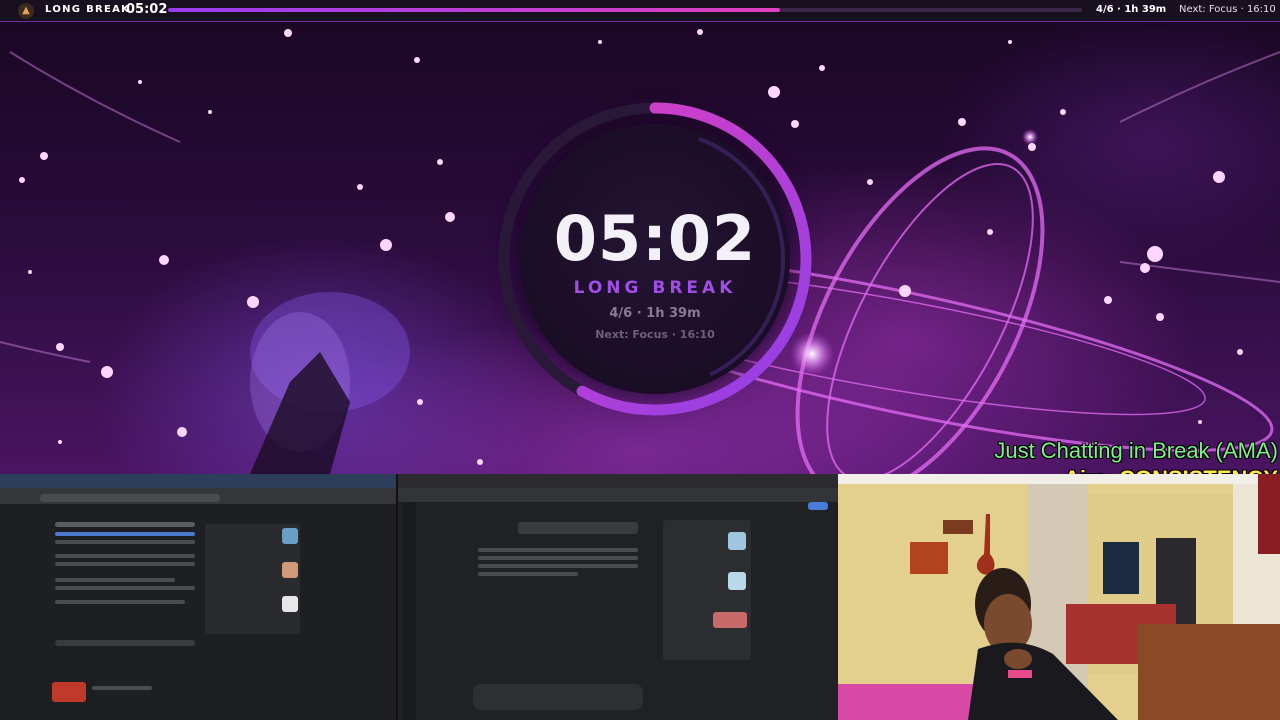 This screenshot has height=720, width=1280. Describe the element at coordinates (147, 9) in the screenshot. I see `top-timer-value: 05:02` at that location.